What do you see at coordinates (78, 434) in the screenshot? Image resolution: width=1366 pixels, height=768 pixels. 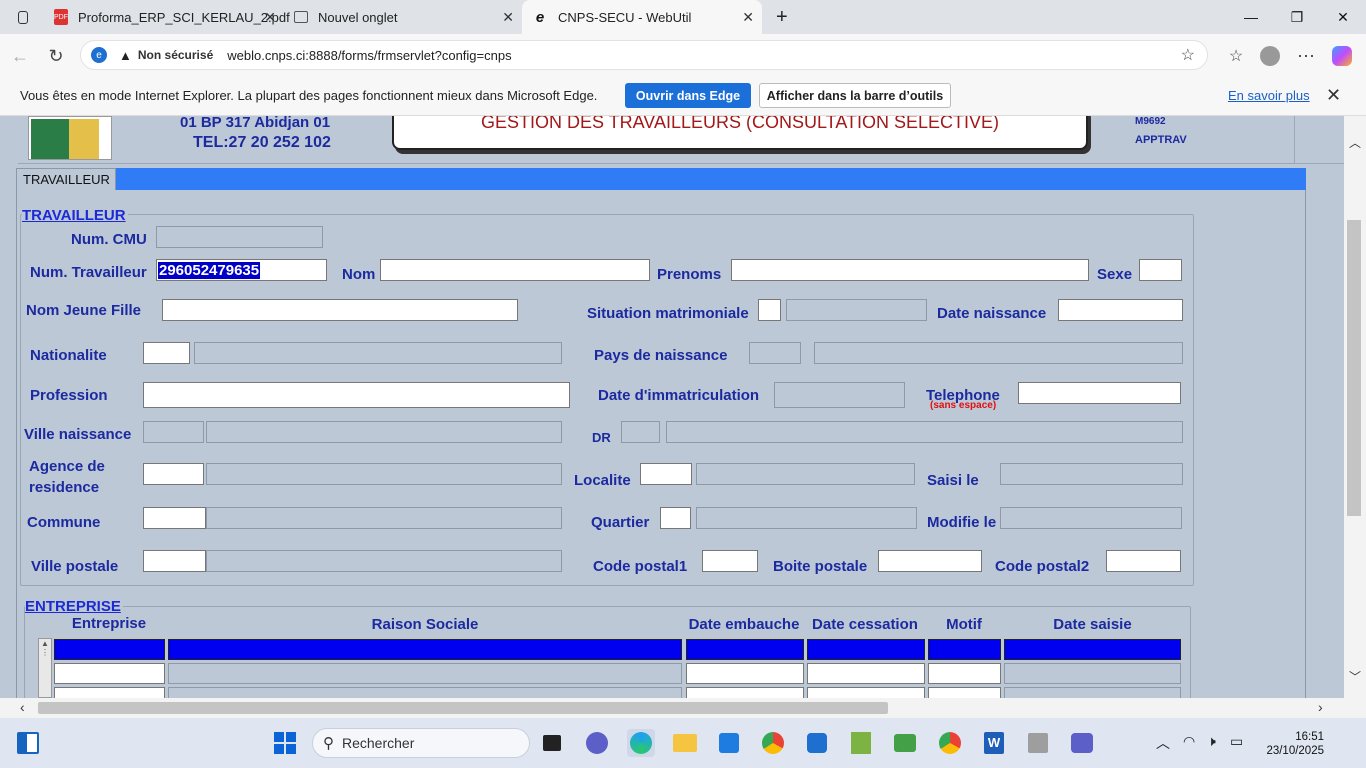 I see `label-ville-naissance: Ville naissance` at bounding box center [78, 434].